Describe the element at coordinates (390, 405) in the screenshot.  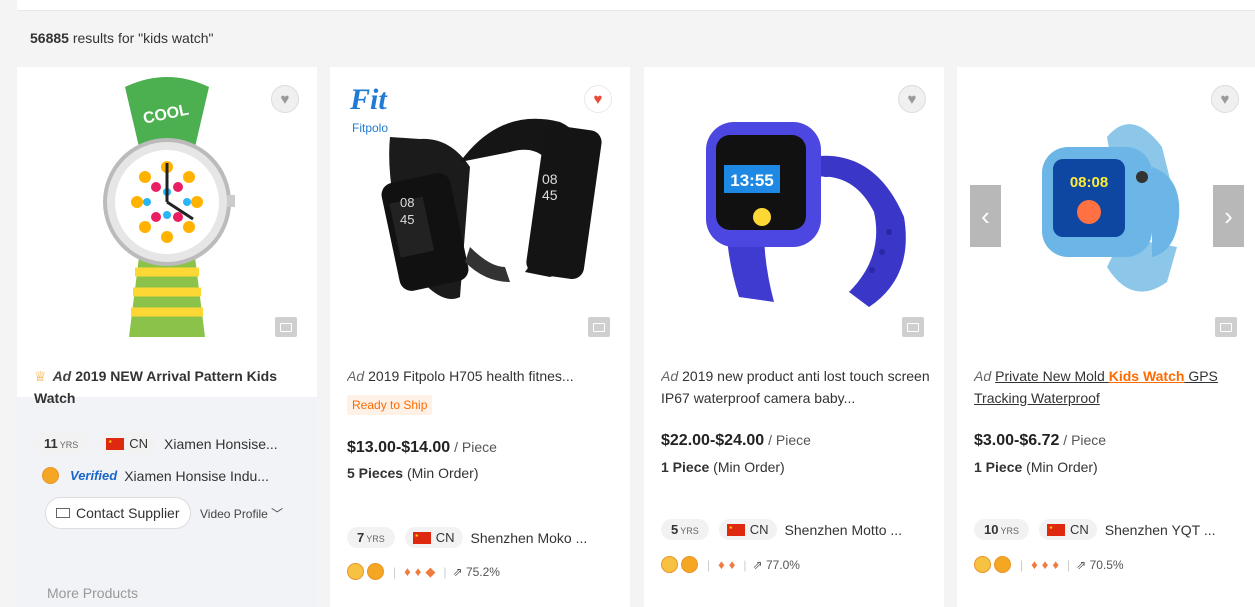
I see `ready-to-ship-badge: Ready to Ship` at that location.